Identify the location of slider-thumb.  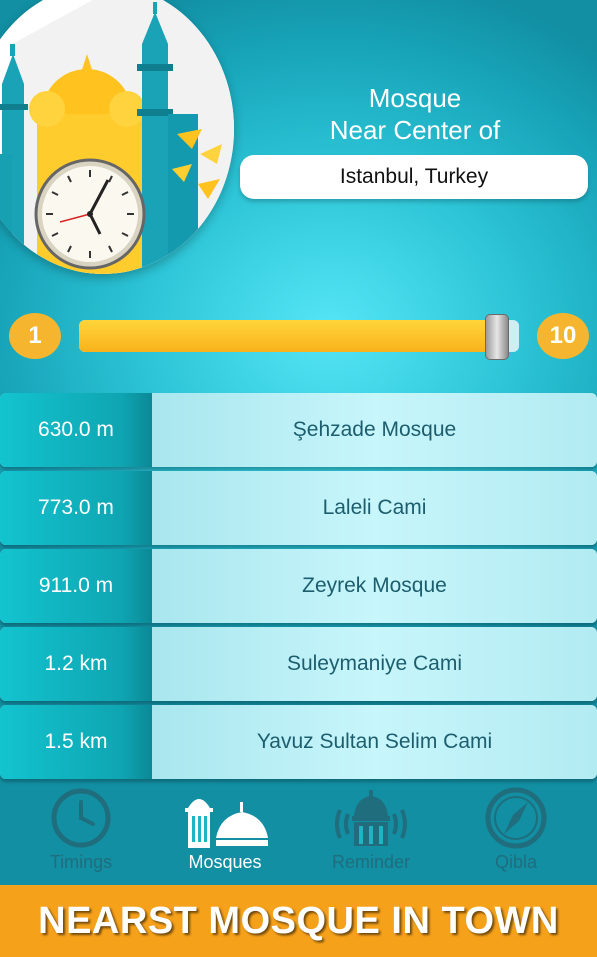
(497, 337).